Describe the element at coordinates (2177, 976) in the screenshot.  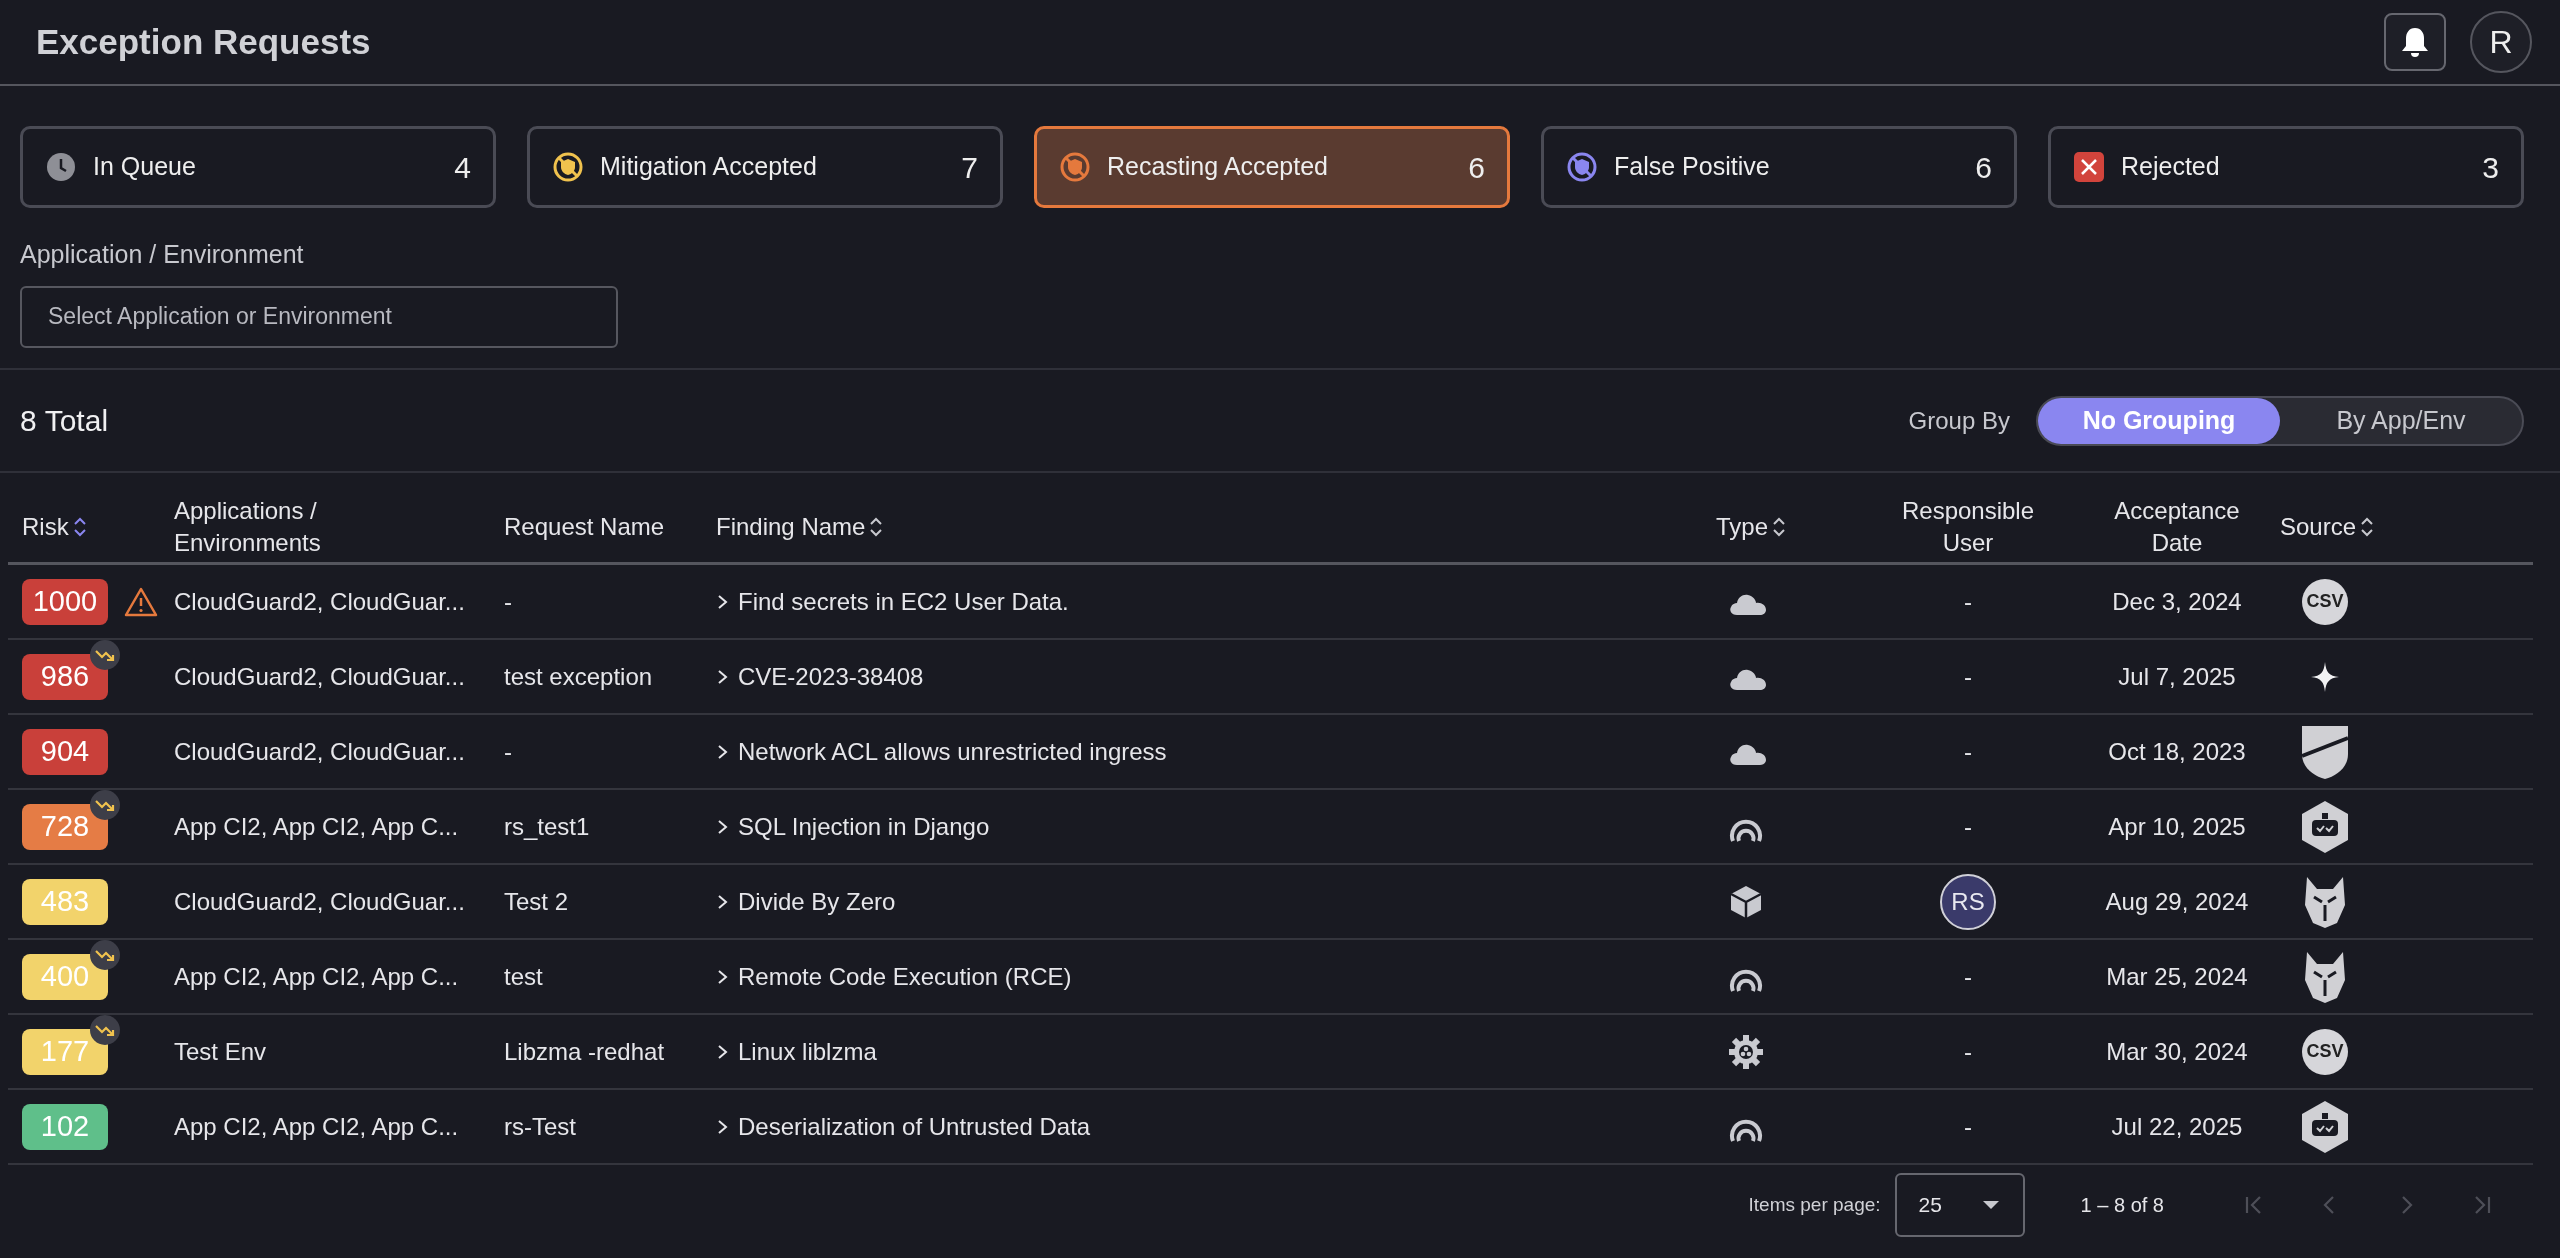
I see `acceptance-date-cell-text: Mar 25, 2024` at that location.